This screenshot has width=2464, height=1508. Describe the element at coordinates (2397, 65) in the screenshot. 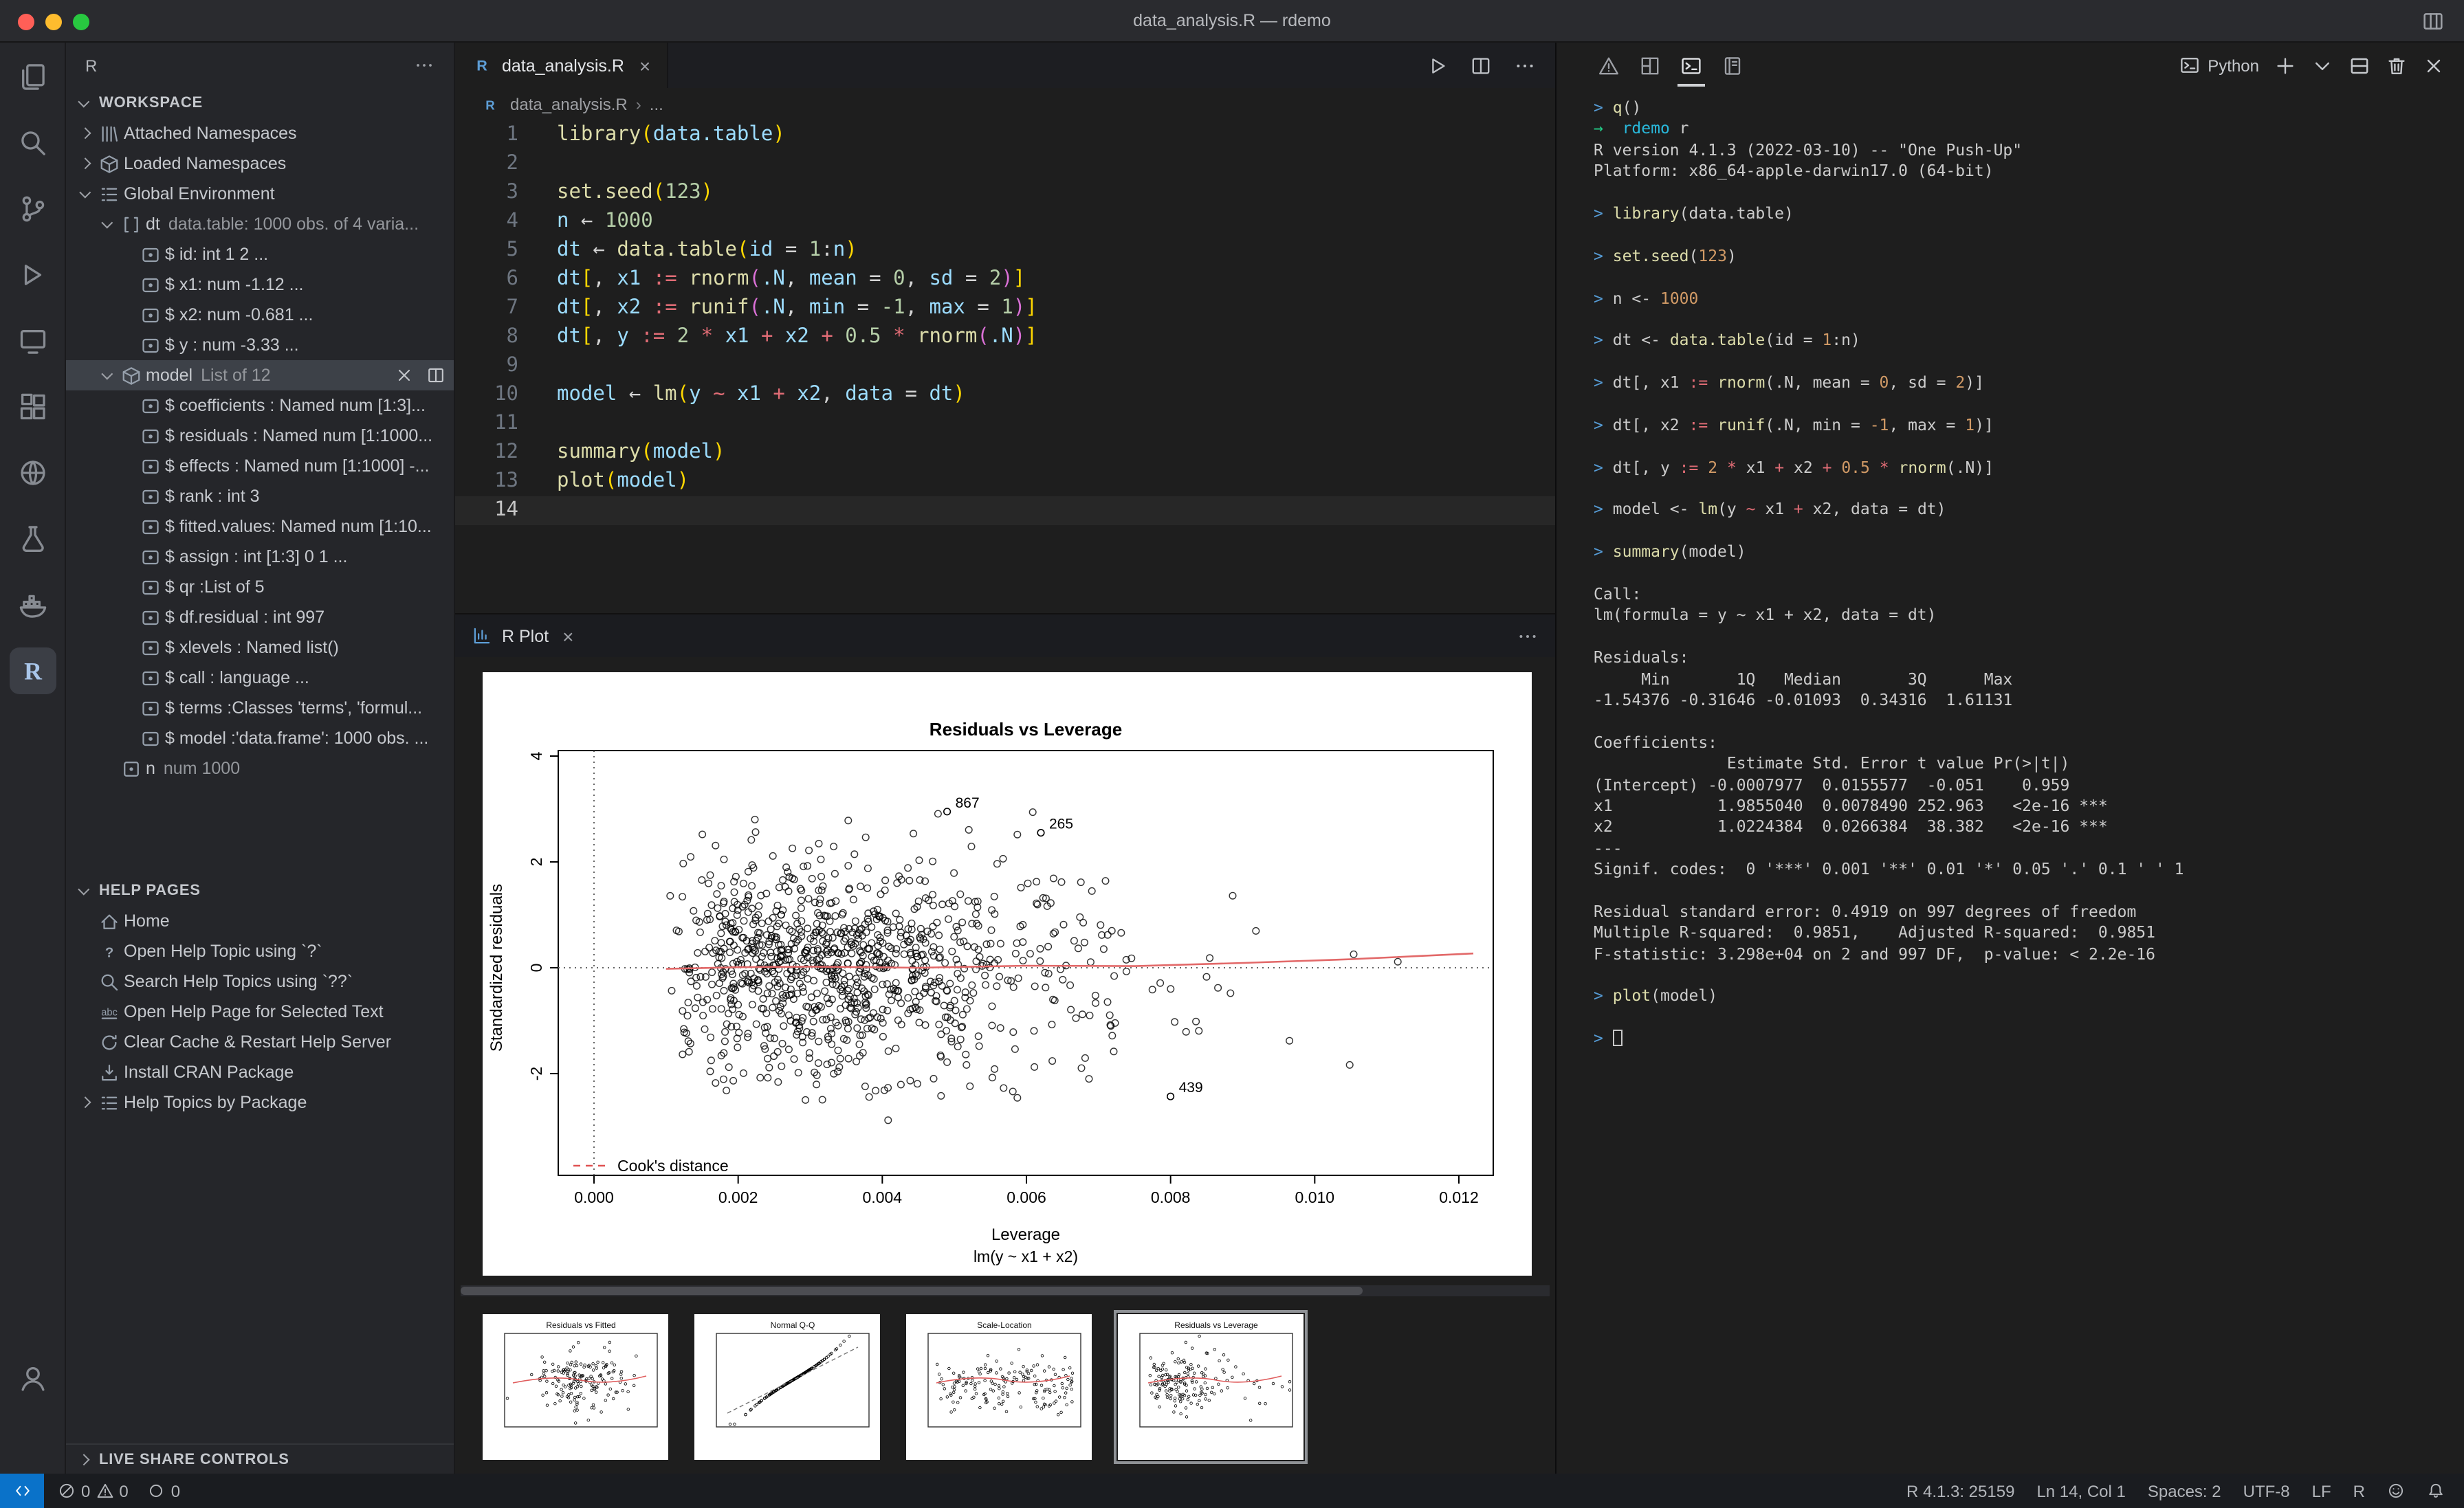

I see `kill-terminal-button` at that location.